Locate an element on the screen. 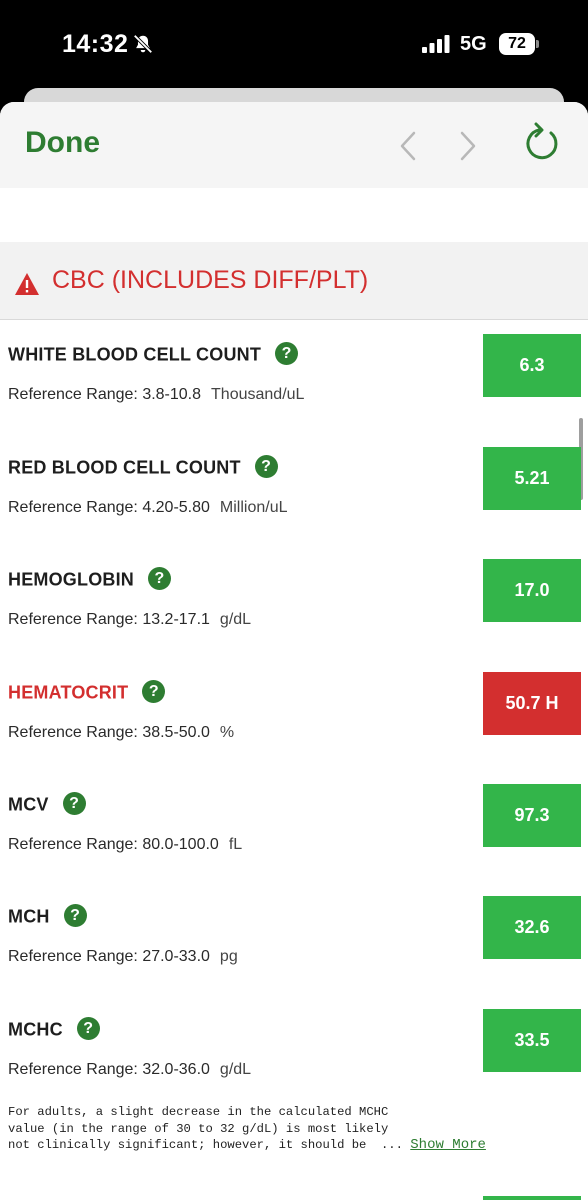  warning-icon is located at coordinates (27, 284).